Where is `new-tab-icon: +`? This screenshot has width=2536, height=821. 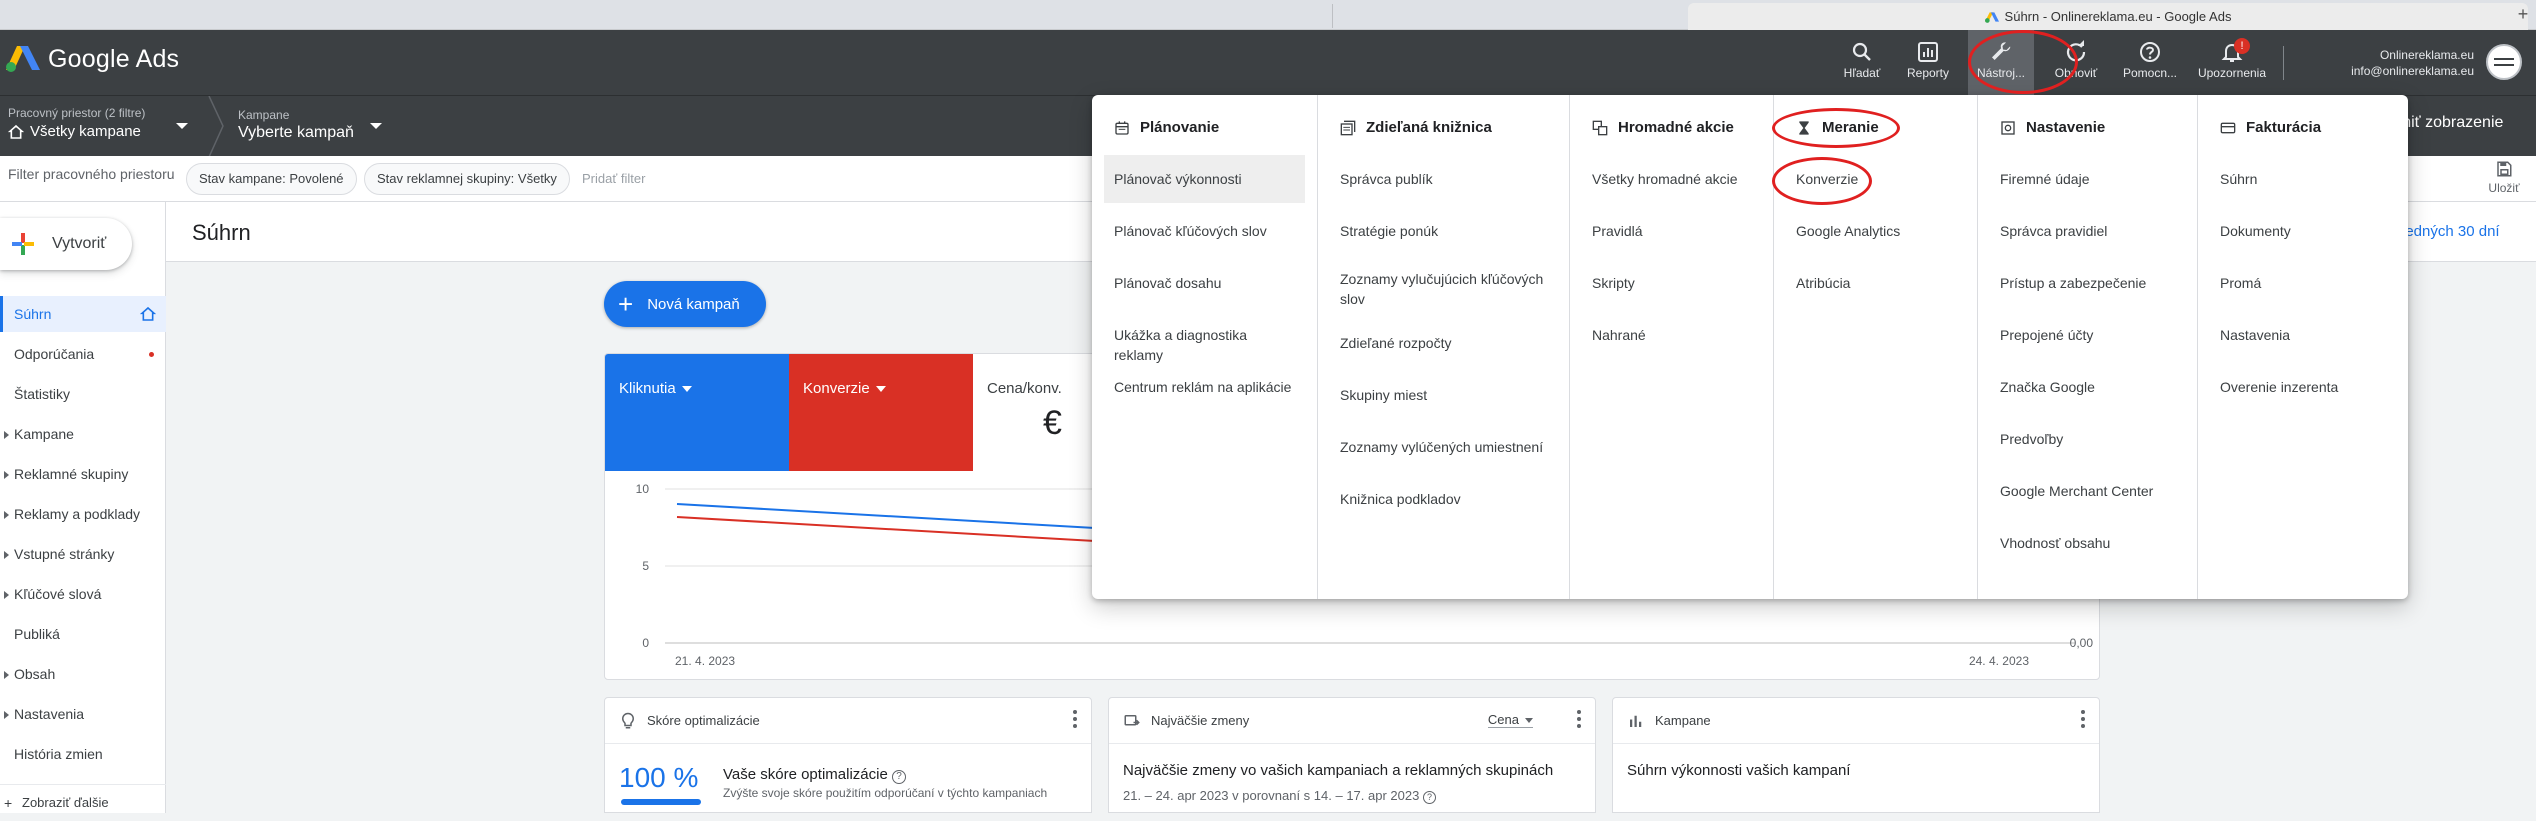 new-tab-icon: + is located at coordinates (2523, 14).